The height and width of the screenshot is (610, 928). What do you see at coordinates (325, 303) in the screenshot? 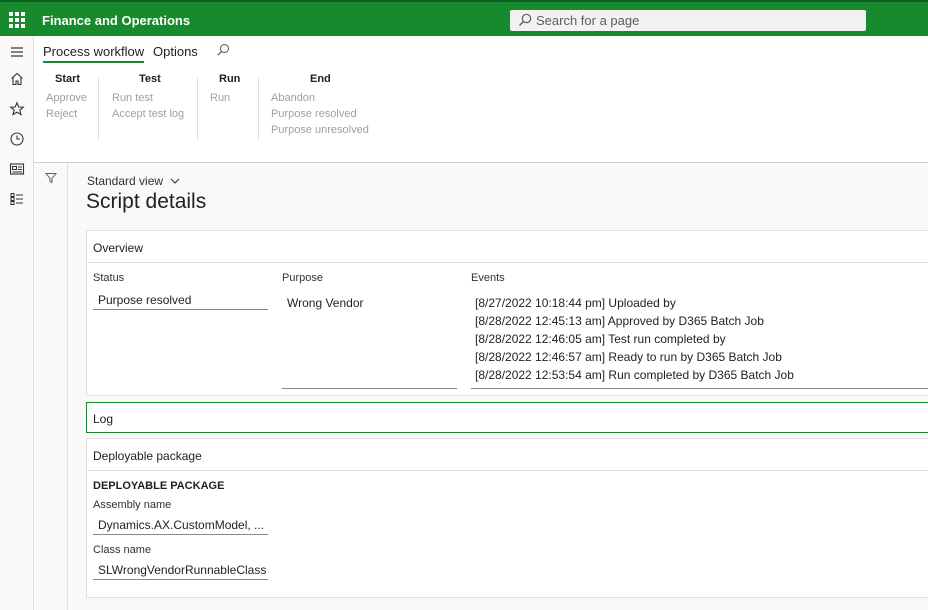
I see `purpose-value: Wrong Vendor` at bounding box center [325, 303].